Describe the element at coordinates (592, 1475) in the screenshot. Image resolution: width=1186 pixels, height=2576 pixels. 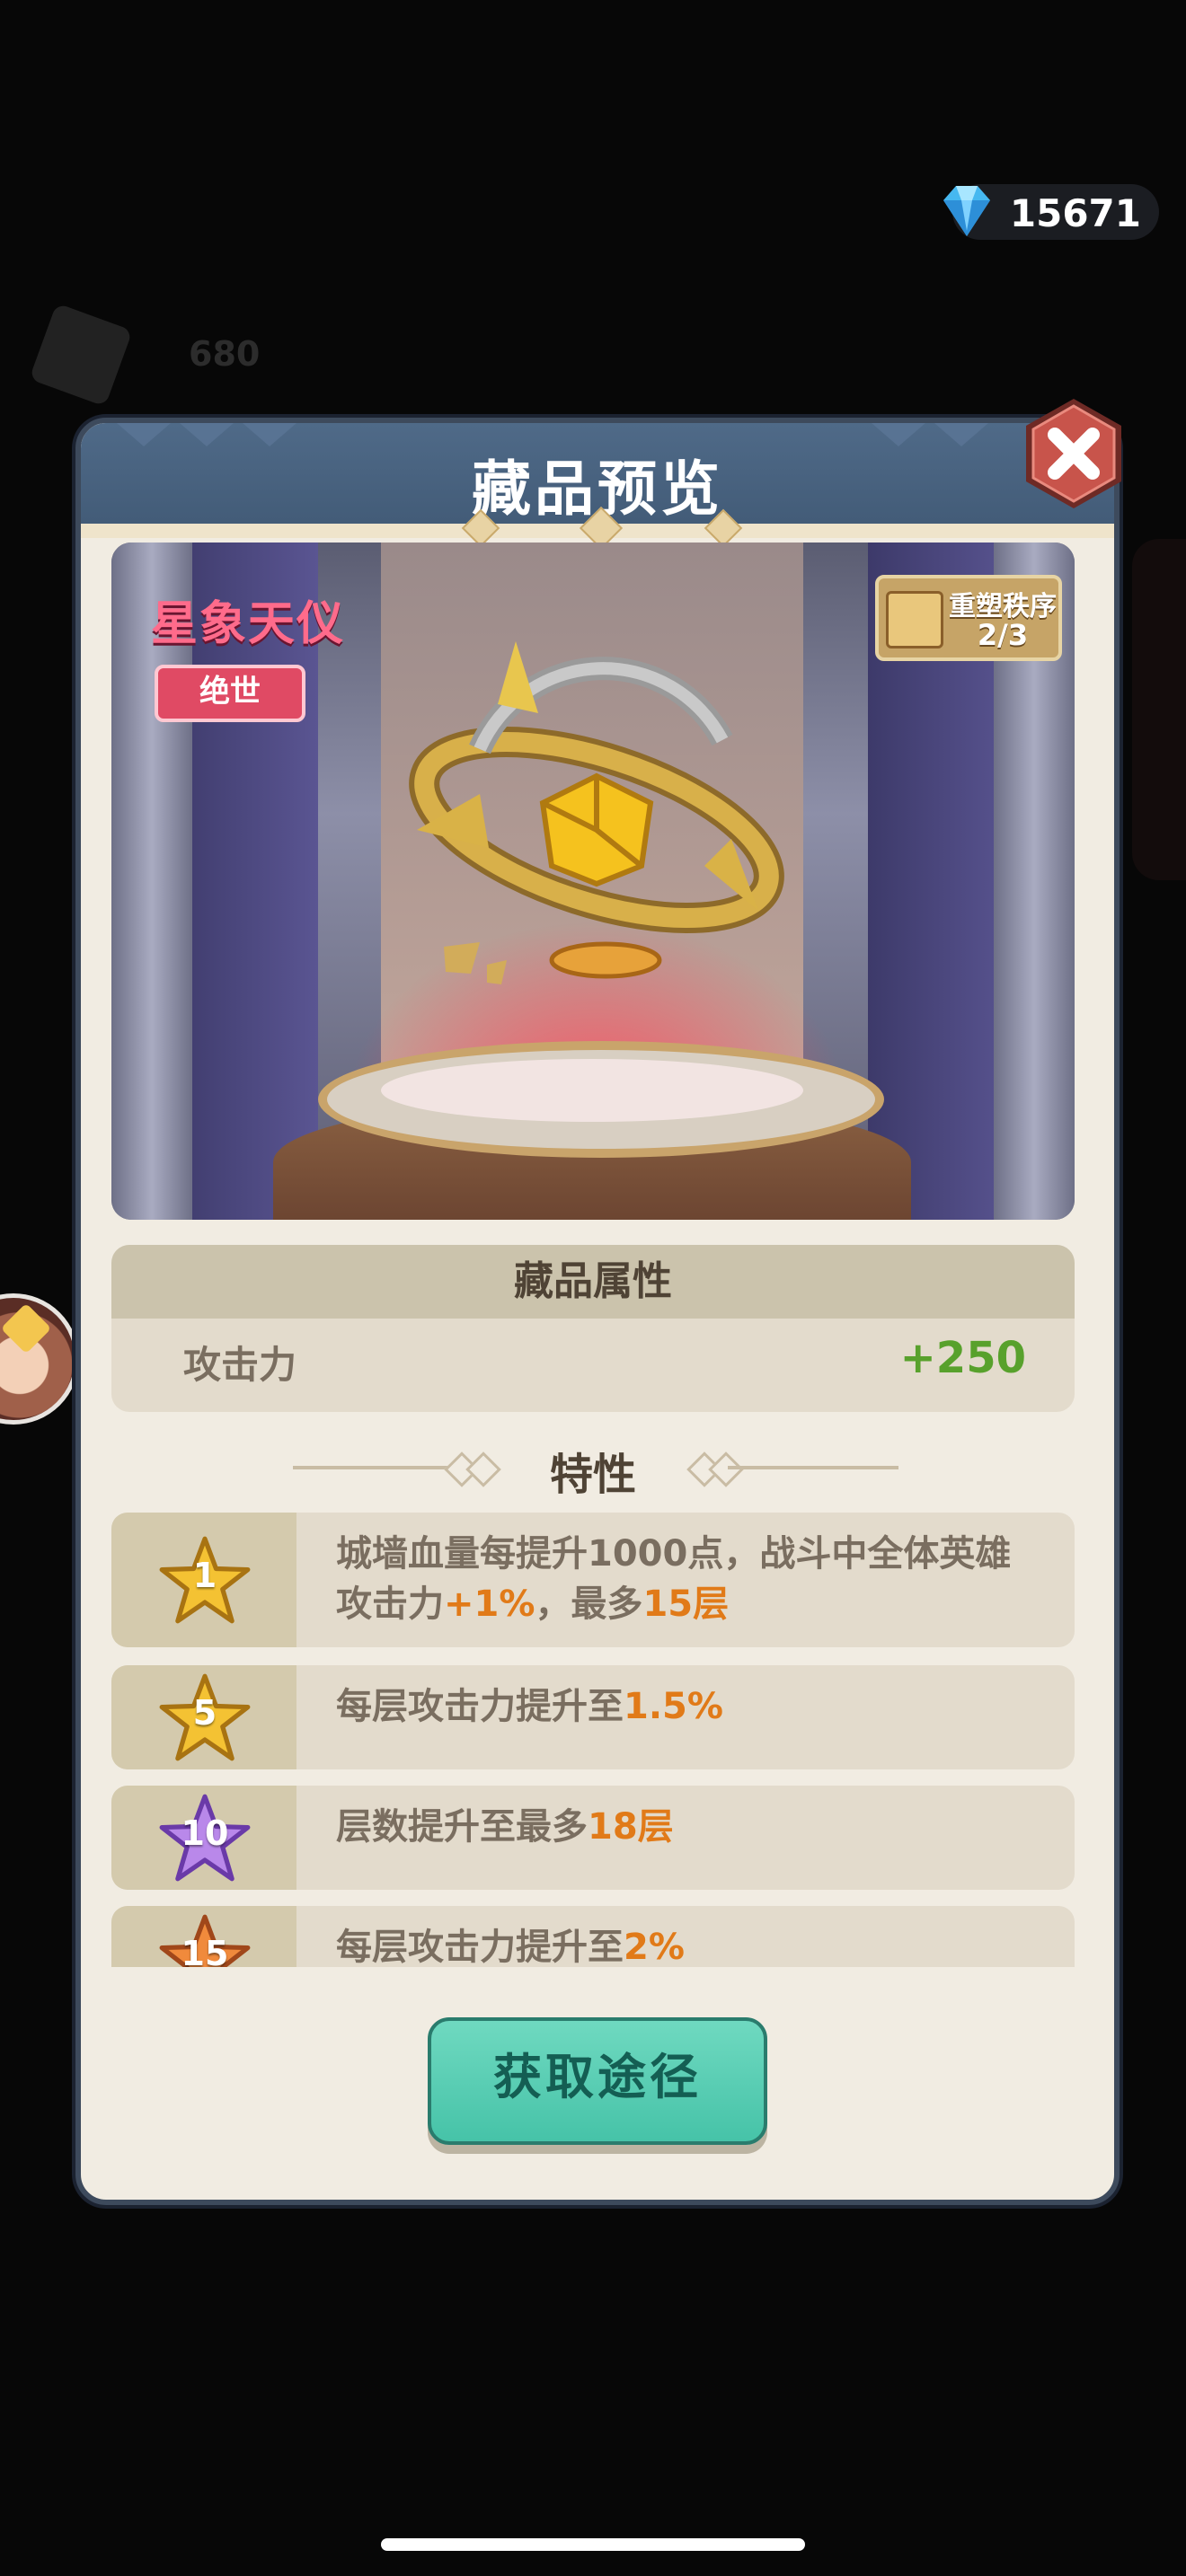
I see `traits-title: 特性` at that location.